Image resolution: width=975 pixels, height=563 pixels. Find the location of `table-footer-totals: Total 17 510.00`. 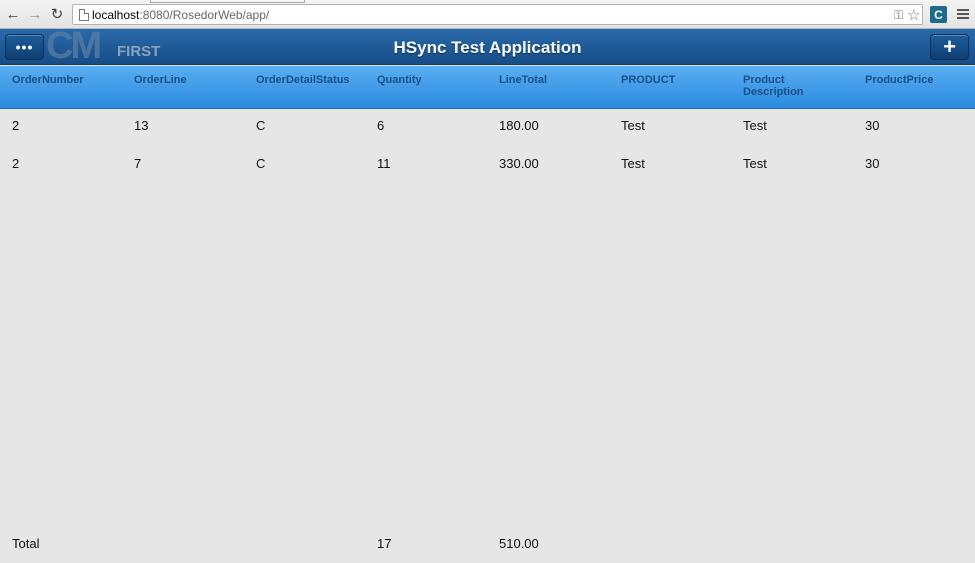

table-footer-totals: Total 17 510.00 is located at coordinates (487, 544).